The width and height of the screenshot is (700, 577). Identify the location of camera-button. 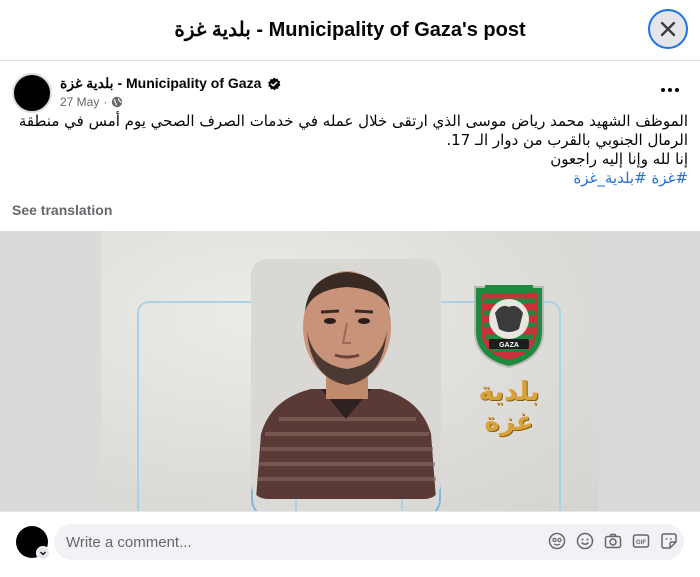
(613, 541).